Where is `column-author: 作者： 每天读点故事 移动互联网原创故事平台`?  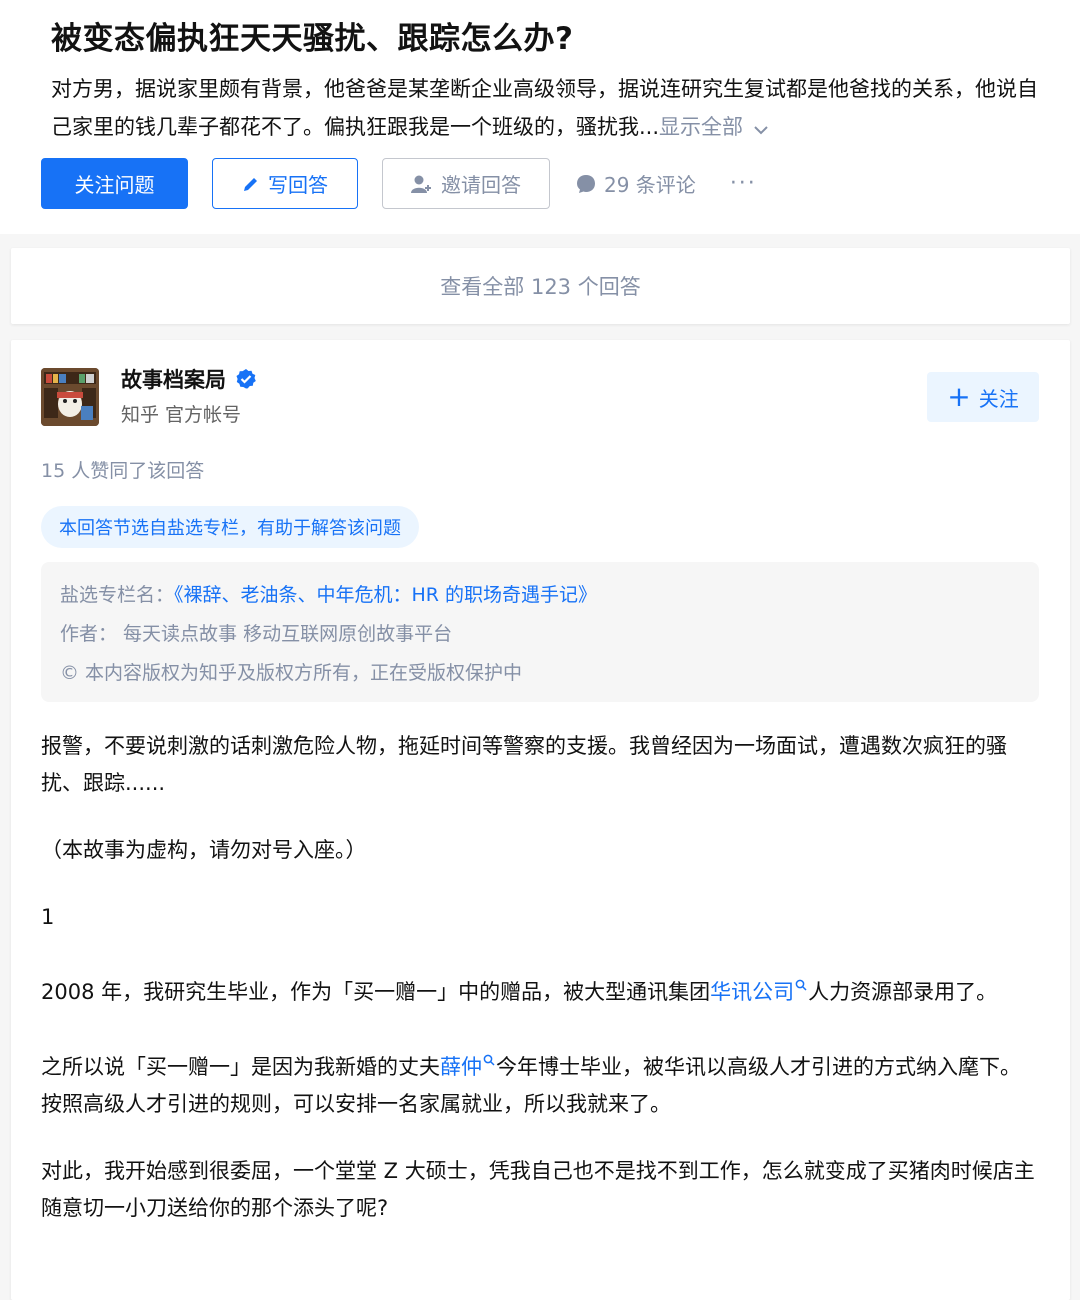 column-author: 作者： 每天读点故事 移动互联网原创故事平台 is located at coordinates (256, 634).